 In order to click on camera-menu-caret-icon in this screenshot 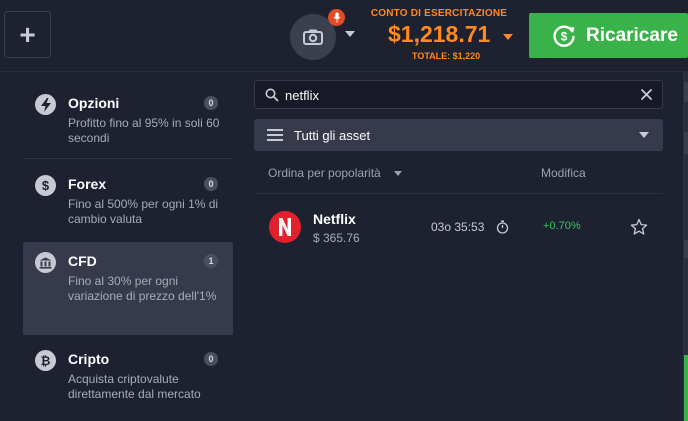, I will do `click(350, 34)`.